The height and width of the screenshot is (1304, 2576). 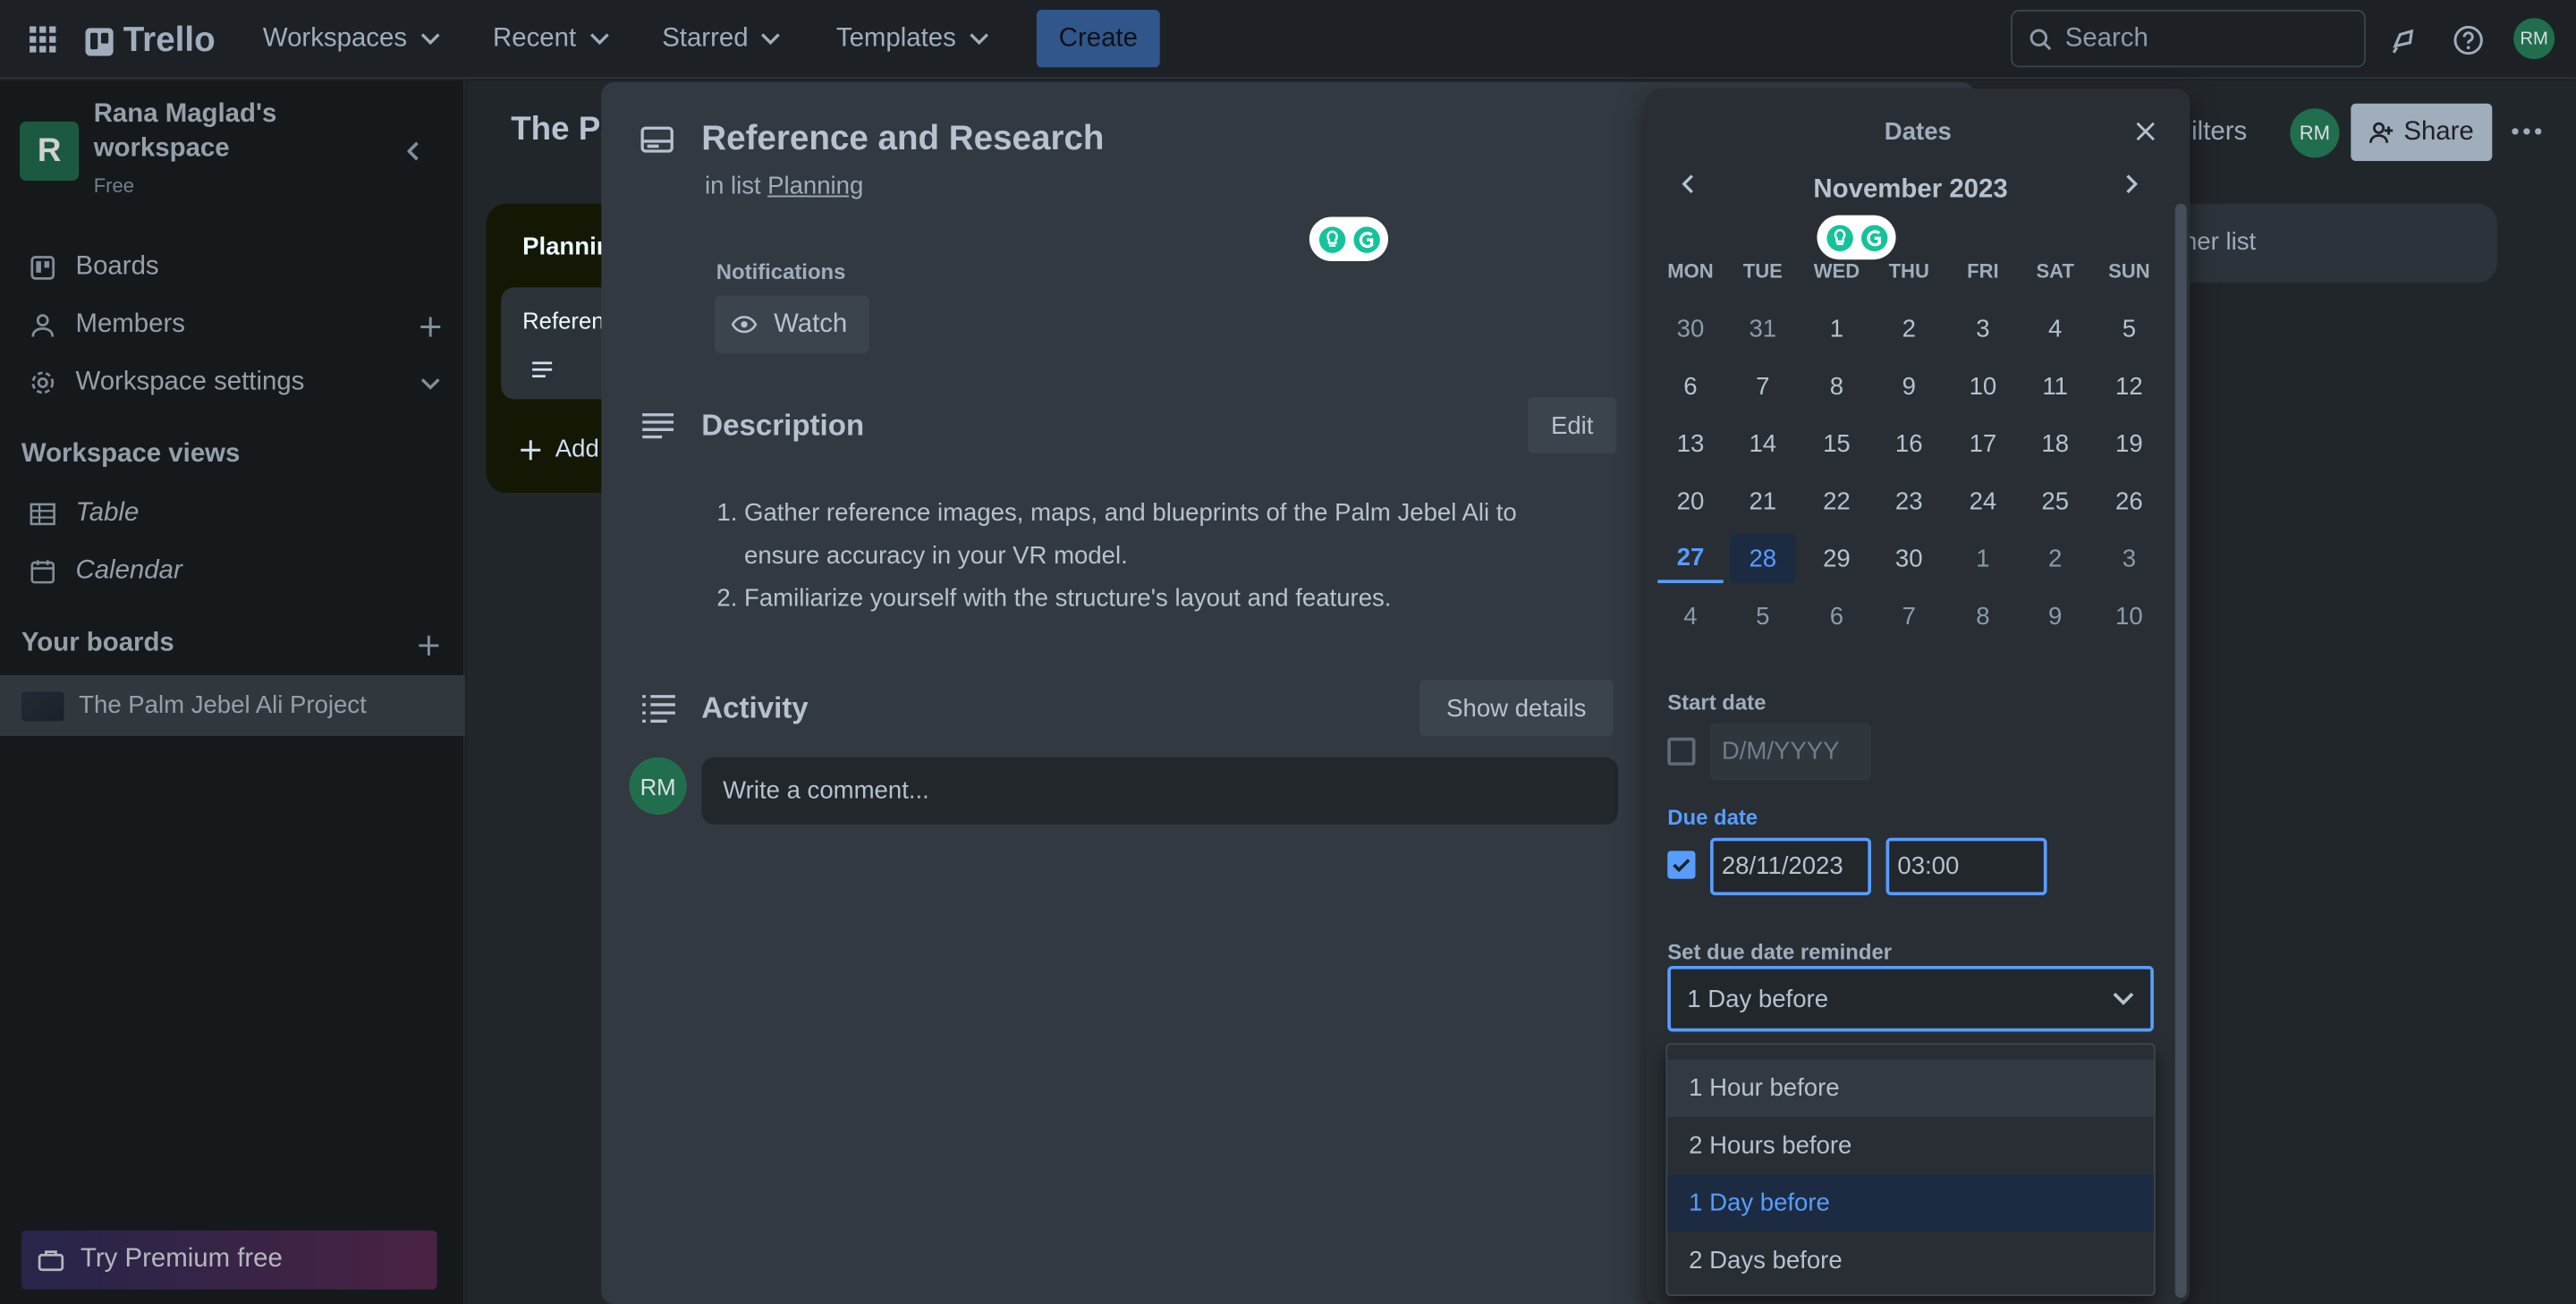 I want to click on nav-templates: Templates, so click(x=912, y=39).